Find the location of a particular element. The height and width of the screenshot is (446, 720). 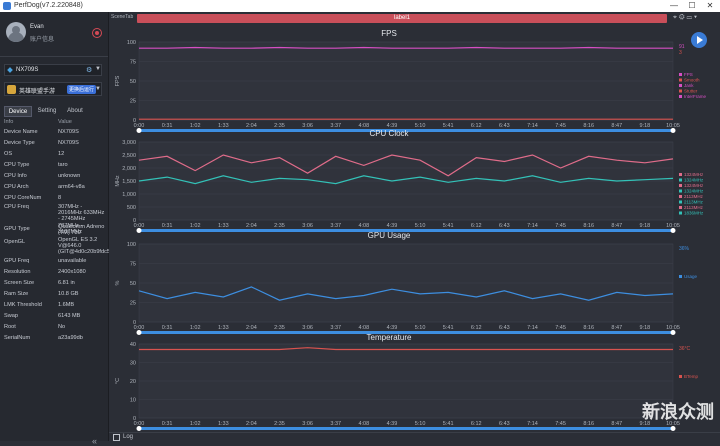

chart-title-fps: FPS is located at coordinates (389, 33).